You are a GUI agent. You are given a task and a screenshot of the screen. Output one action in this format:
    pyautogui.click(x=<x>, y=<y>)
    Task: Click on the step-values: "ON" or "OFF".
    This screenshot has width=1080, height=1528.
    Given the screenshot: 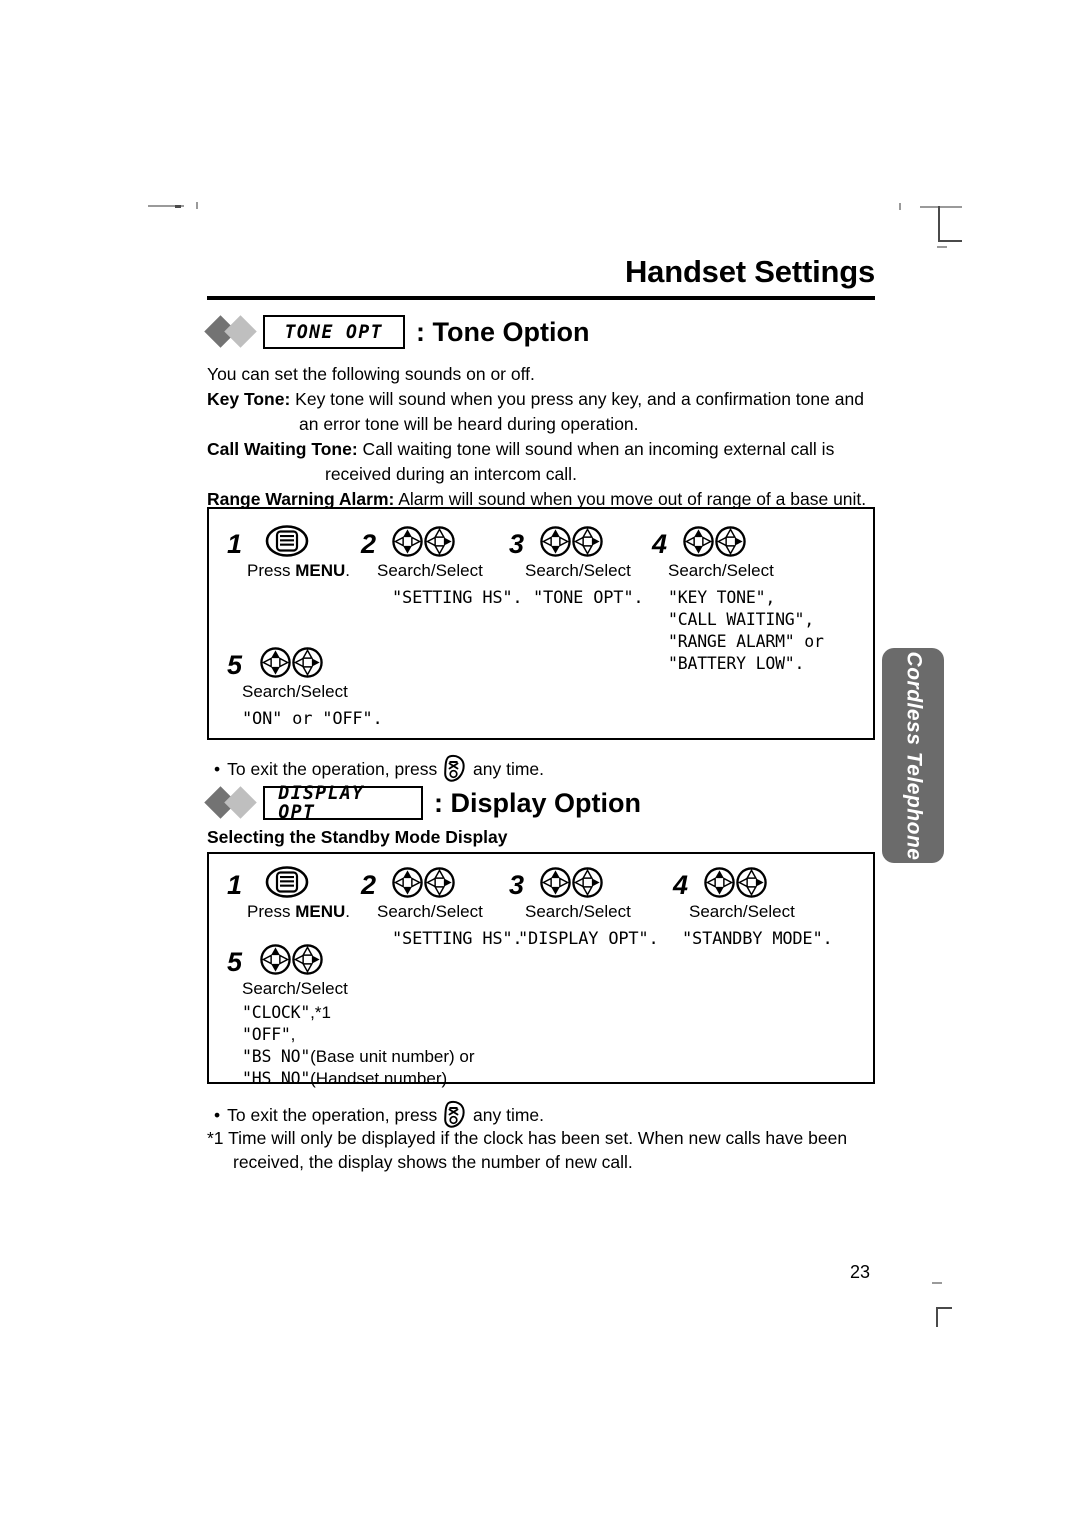 What is the action you would take?
    pyautogui.click(x=312, y=719)
    